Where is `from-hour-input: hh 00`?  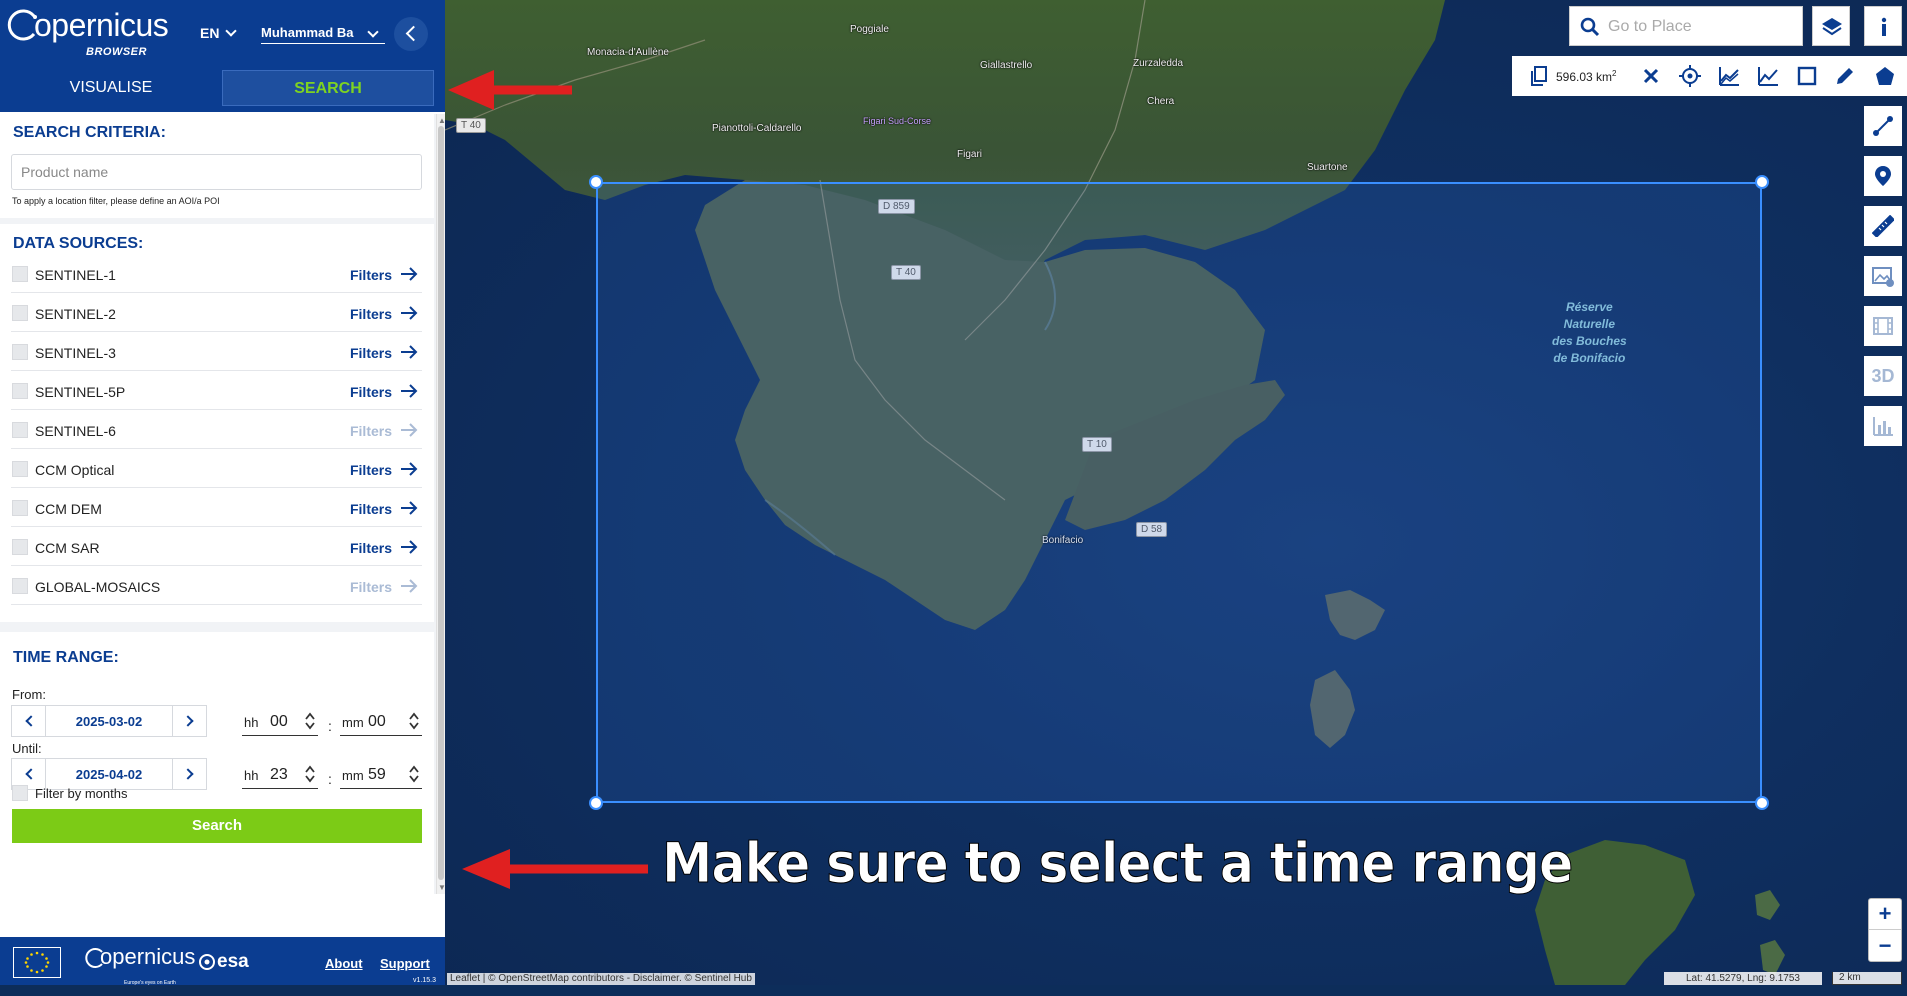 from-hour-input: hh 00 is located at coordinates (280, 721).